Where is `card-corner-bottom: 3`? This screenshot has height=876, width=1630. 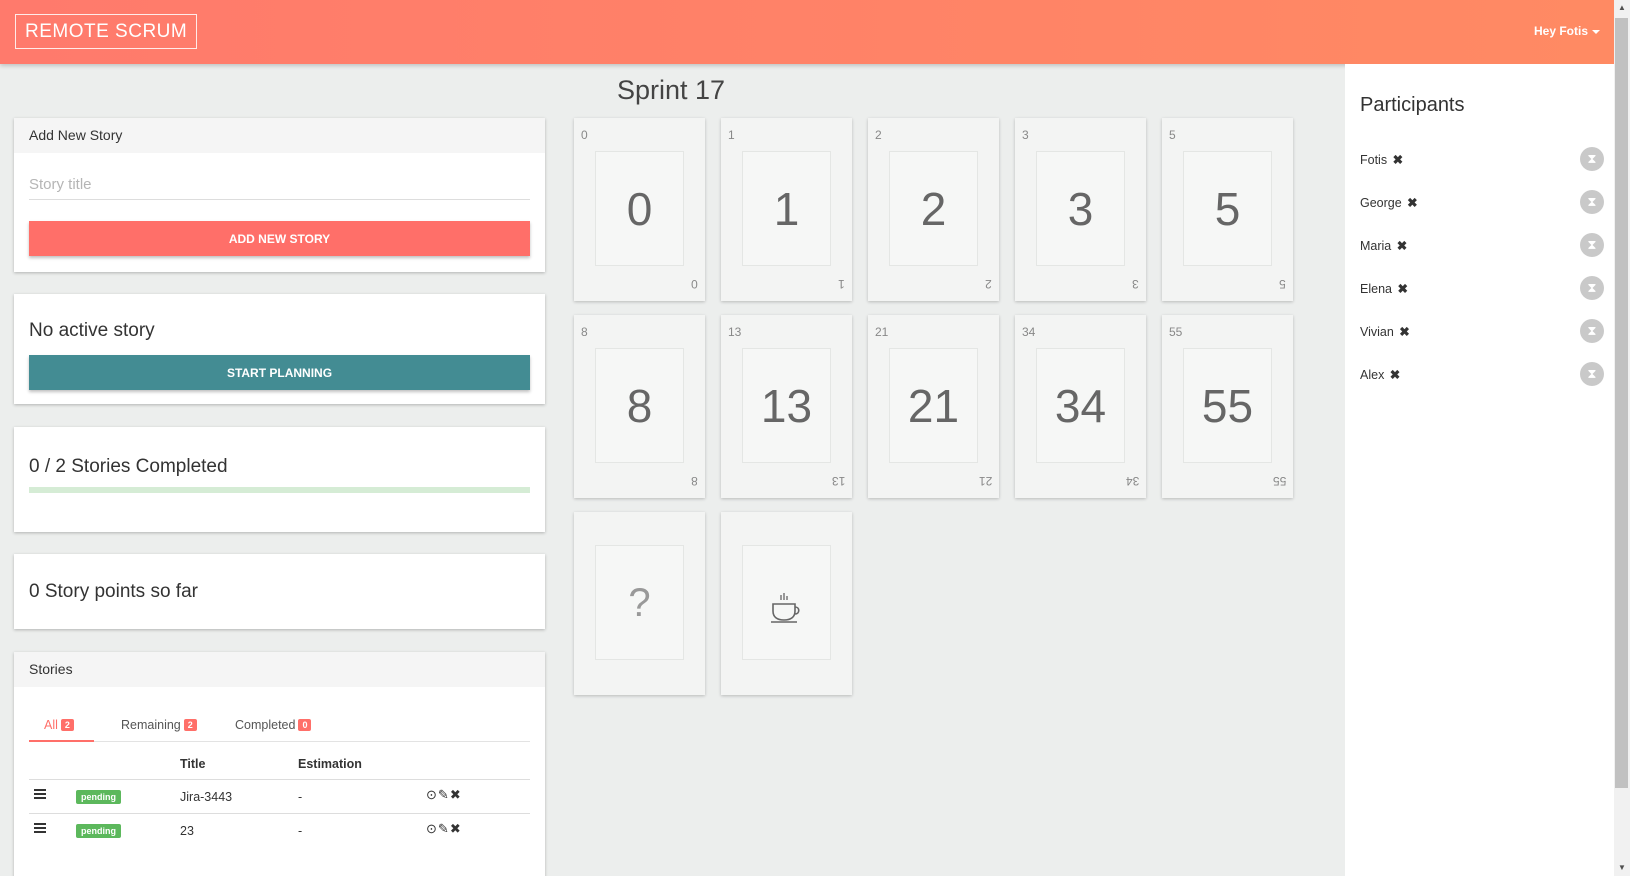 card-corner-bottom: 3 is located at coordinates (1135, 284).